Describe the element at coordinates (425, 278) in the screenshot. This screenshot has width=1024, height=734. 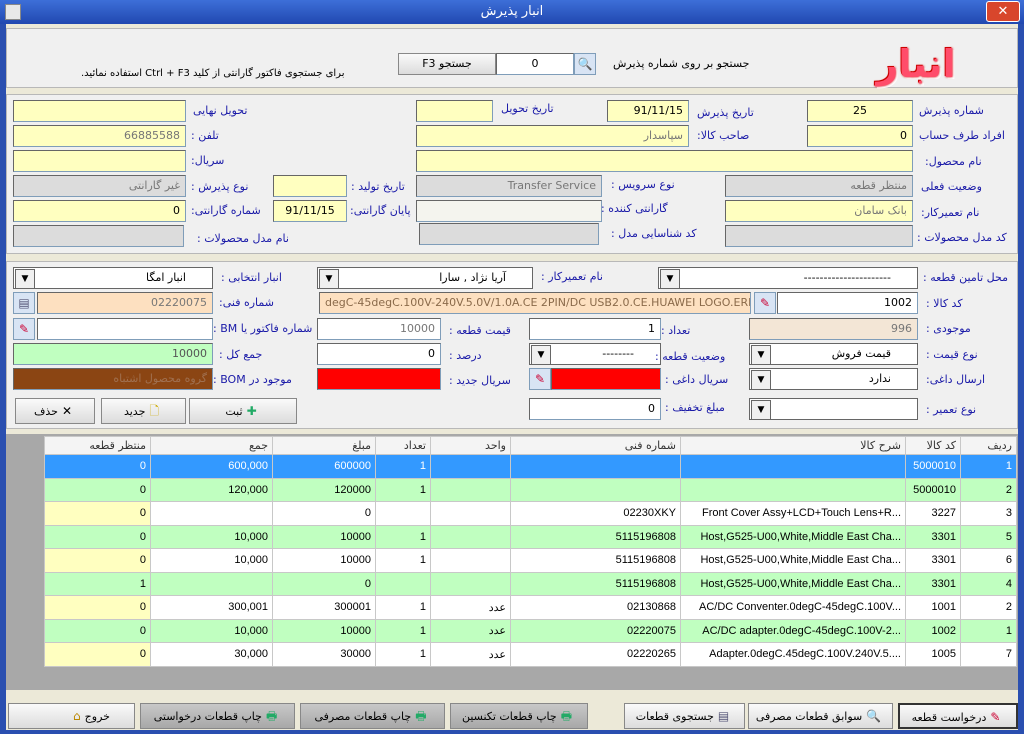
I see `part-technician-combo: آریا نژاد , سارا ▼` at that location.